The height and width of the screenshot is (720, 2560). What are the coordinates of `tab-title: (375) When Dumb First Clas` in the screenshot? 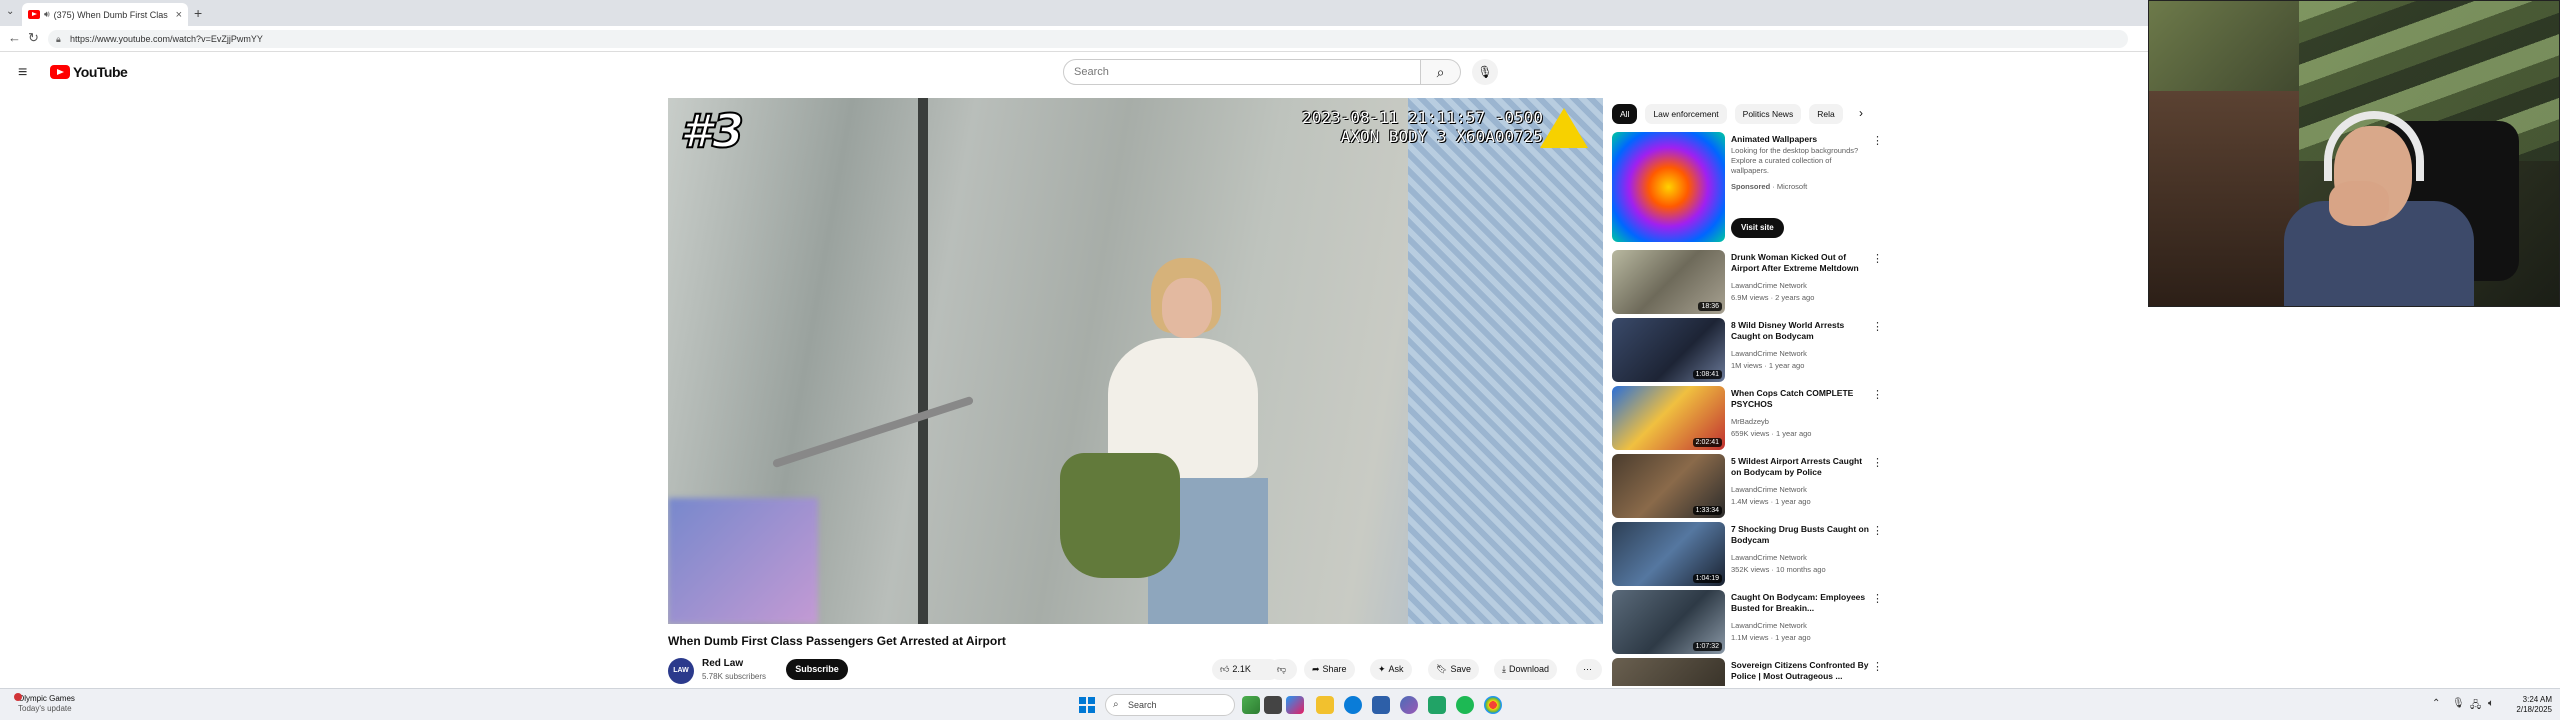 It's located at (110, 14).